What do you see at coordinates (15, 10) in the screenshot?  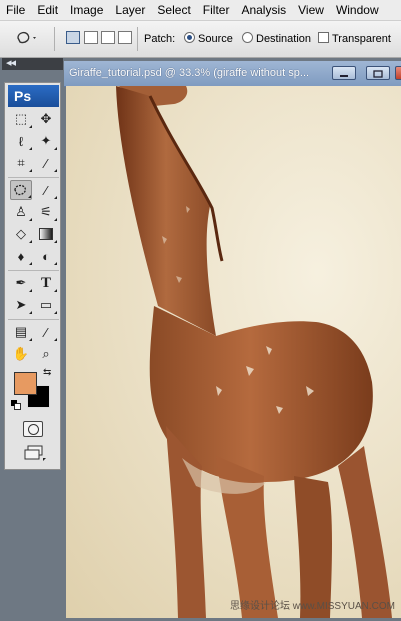 I see `menu-file: File` at bounding box center [15, 10].